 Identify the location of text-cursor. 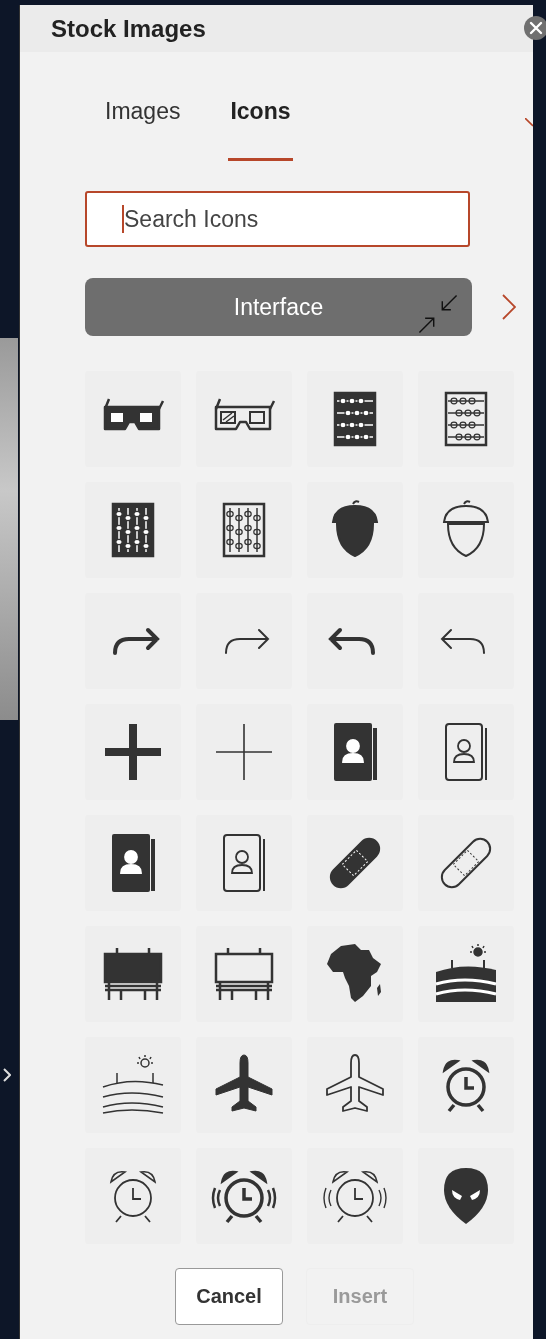
(123, 219).